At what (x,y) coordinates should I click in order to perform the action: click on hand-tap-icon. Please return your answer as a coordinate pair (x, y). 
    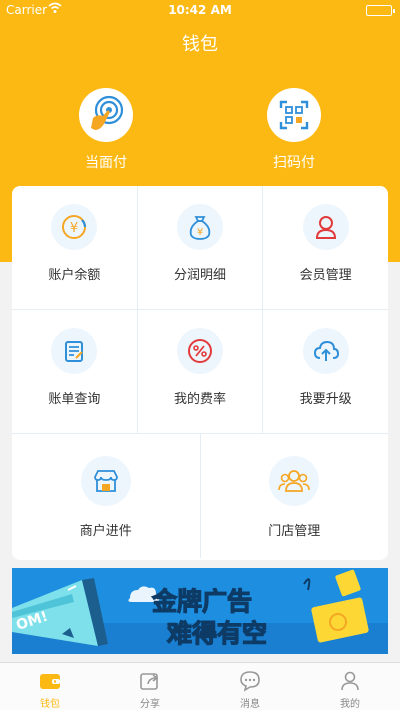
    Looking at the image, I should click on (106, 115).